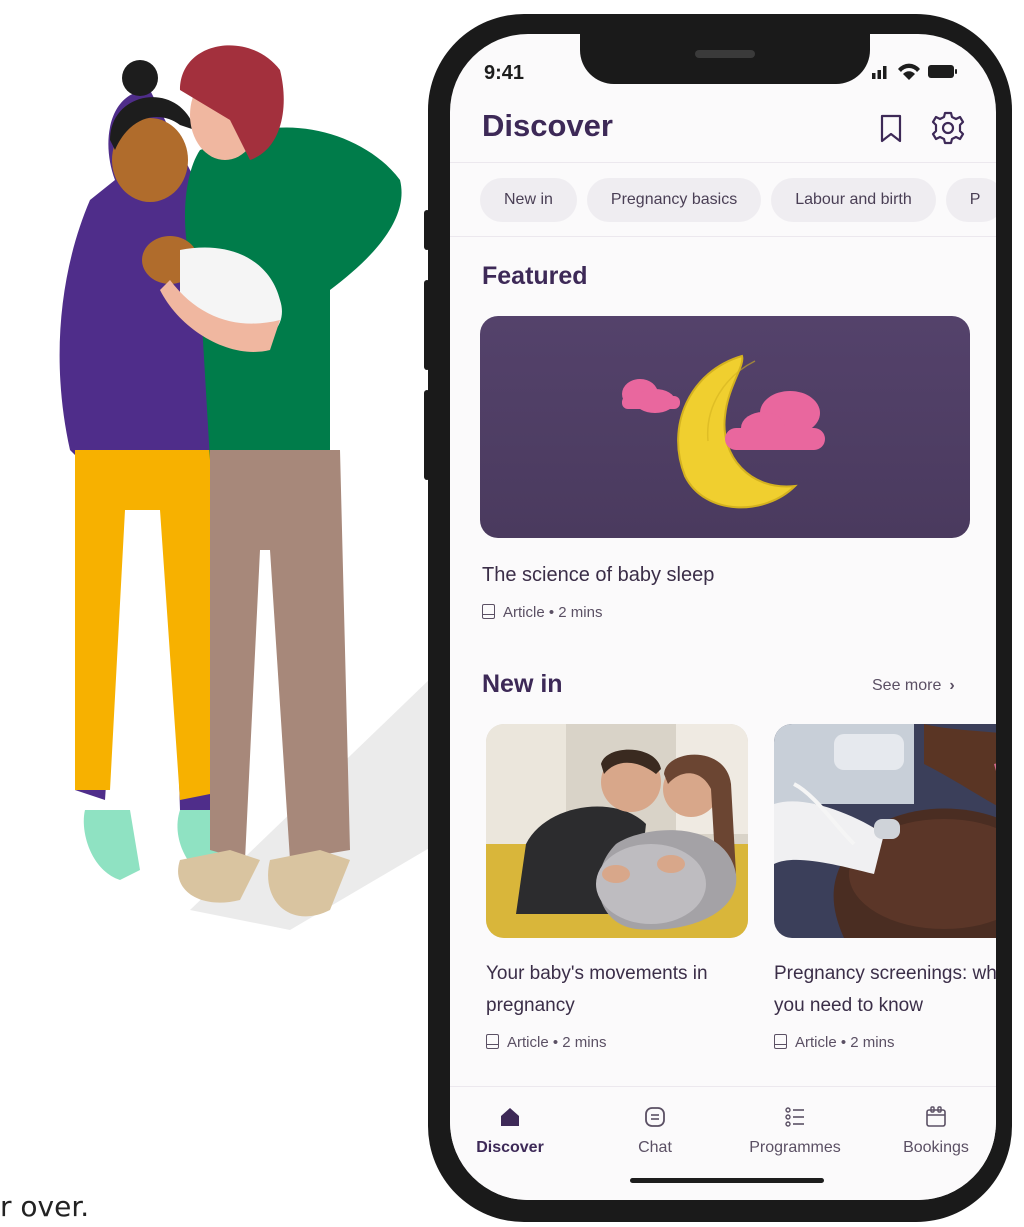 Image resolution: width=1024 pixels, height=1227 pixels. I want to click on settings-gear-icon, so click(948, 128).